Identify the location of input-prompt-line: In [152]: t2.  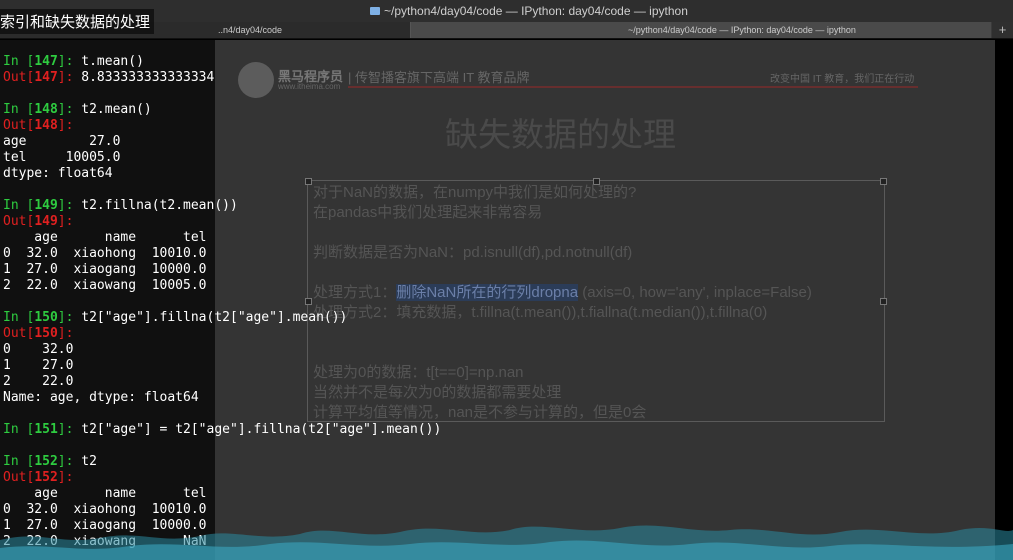
(50, 462).